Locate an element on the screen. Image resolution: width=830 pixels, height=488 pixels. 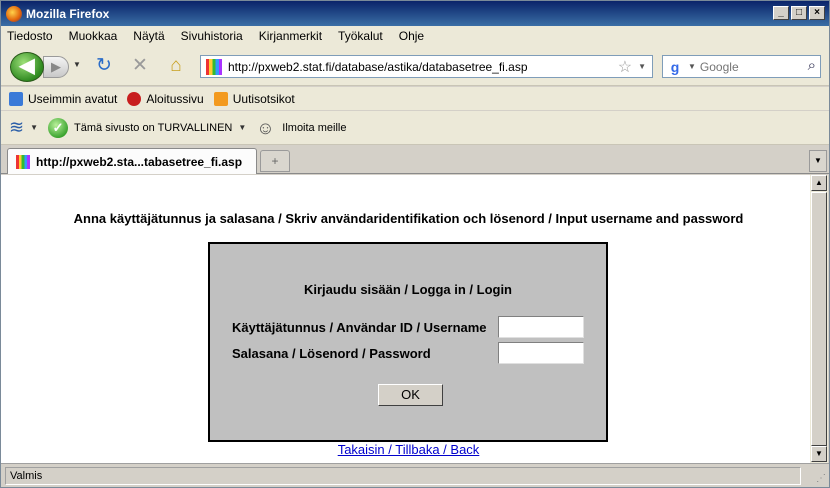
tab-active: http://pxweb2.sta...tabasetree_fi.asp is located at coordinates (132, 161).